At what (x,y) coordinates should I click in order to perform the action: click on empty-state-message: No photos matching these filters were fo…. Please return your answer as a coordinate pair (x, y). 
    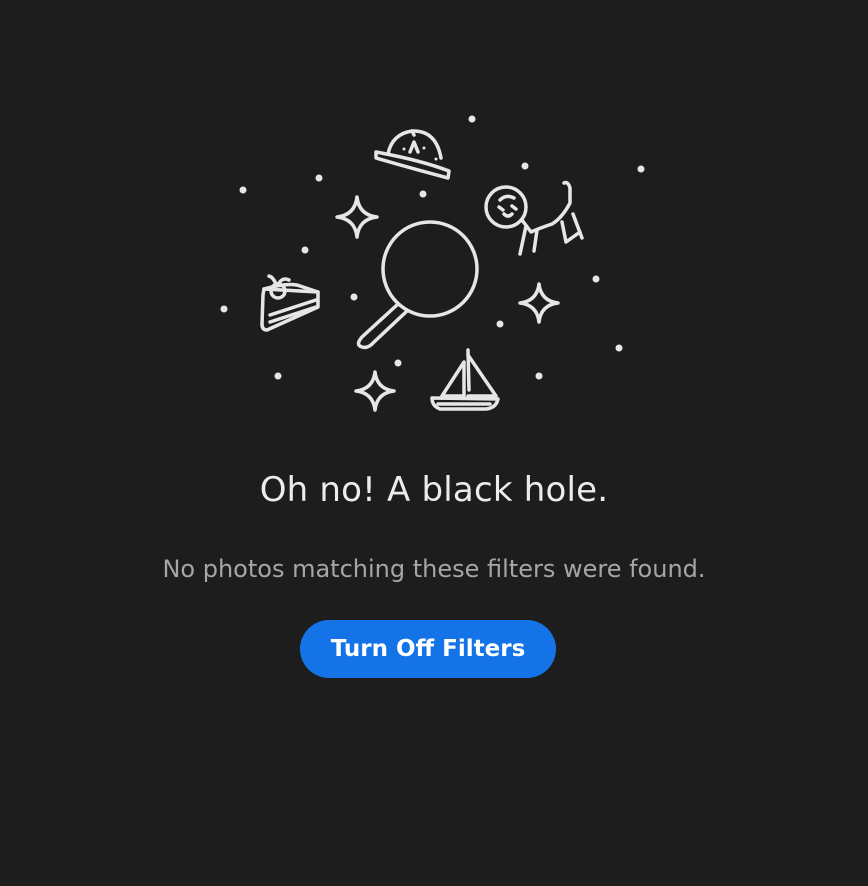
    Looking at the image, I should click on (434, 569).